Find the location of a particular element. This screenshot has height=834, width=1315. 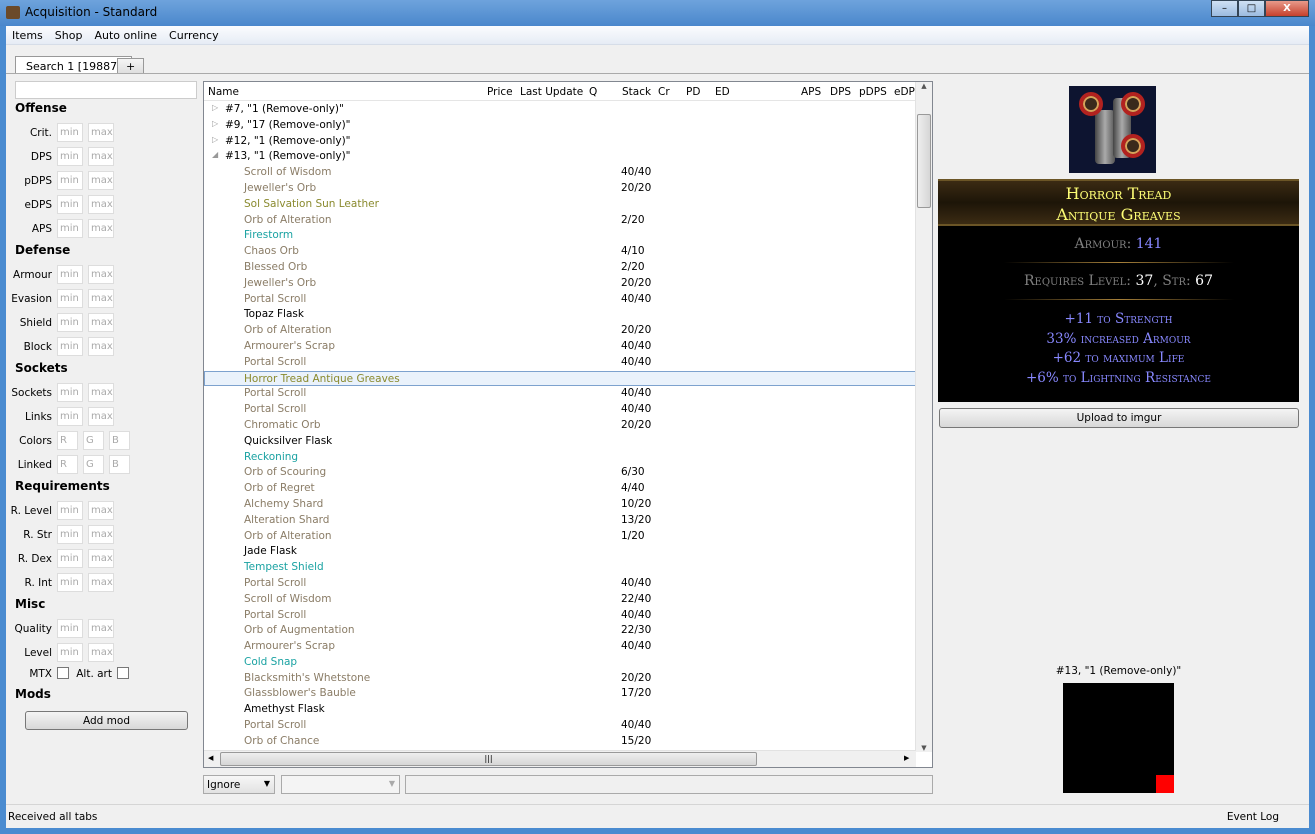

item-row: Scroll of Wisdom 22/40 is located at coordinates (560, 600).